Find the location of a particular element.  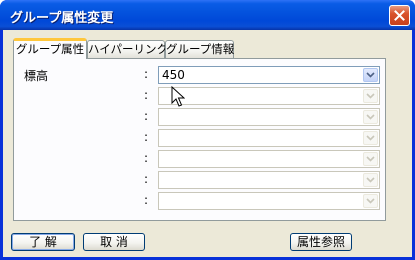

cancel-button: 取 消 is located at coordinates (114, 242).